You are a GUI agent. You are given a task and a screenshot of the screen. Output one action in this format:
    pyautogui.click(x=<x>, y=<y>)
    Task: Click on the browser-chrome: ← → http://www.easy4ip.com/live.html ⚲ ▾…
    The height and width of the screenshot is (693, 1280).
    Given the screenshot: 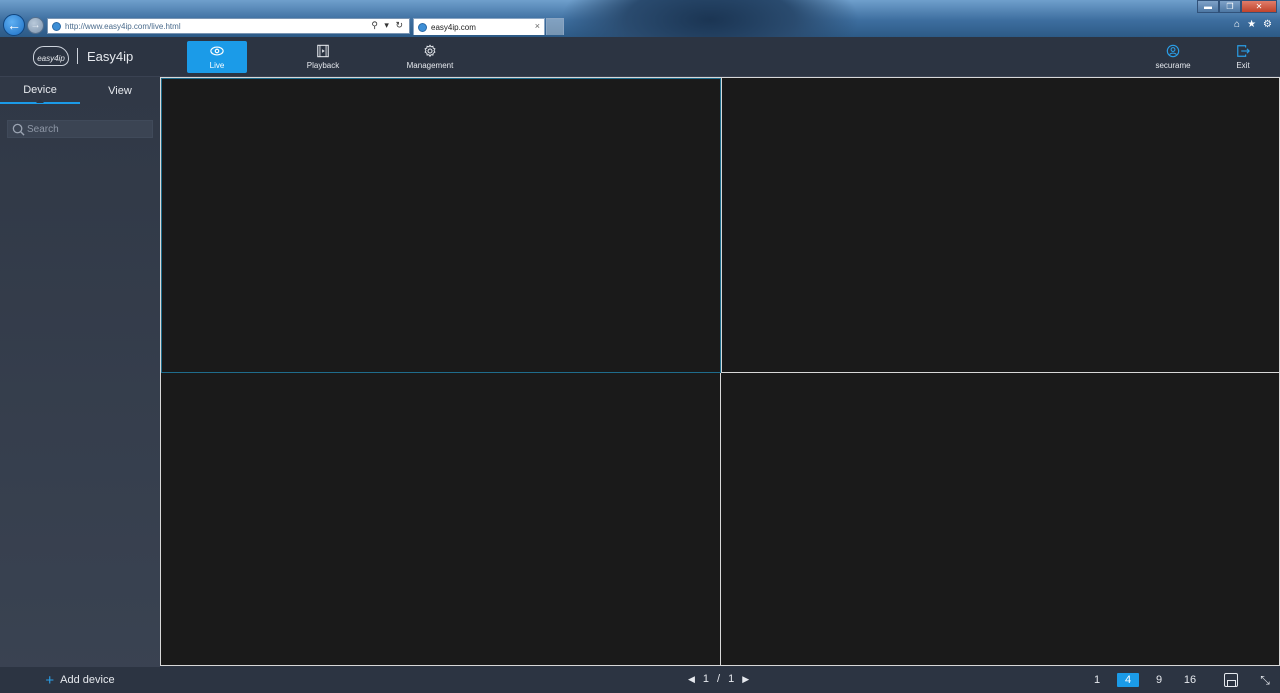 What is the action you would take?
    pyautogui.click(x=640, y=18)
    